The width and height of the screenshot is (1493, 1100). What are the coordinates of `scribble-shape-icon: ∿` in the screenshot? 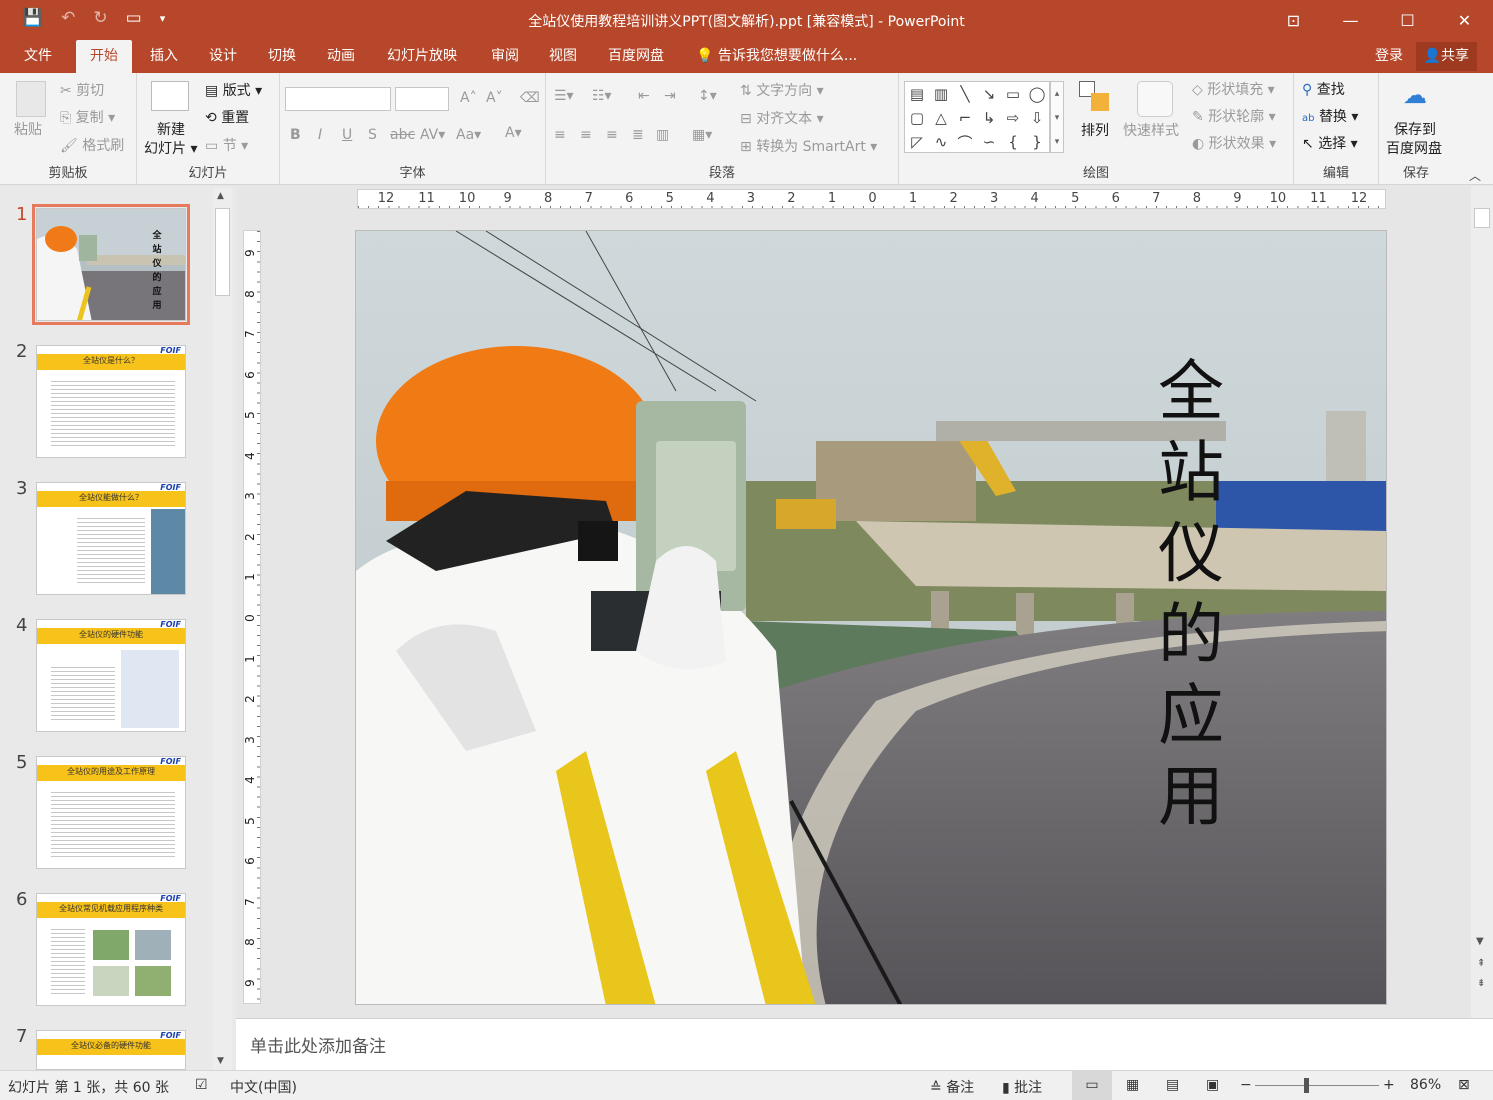 It's located at (941, 142).